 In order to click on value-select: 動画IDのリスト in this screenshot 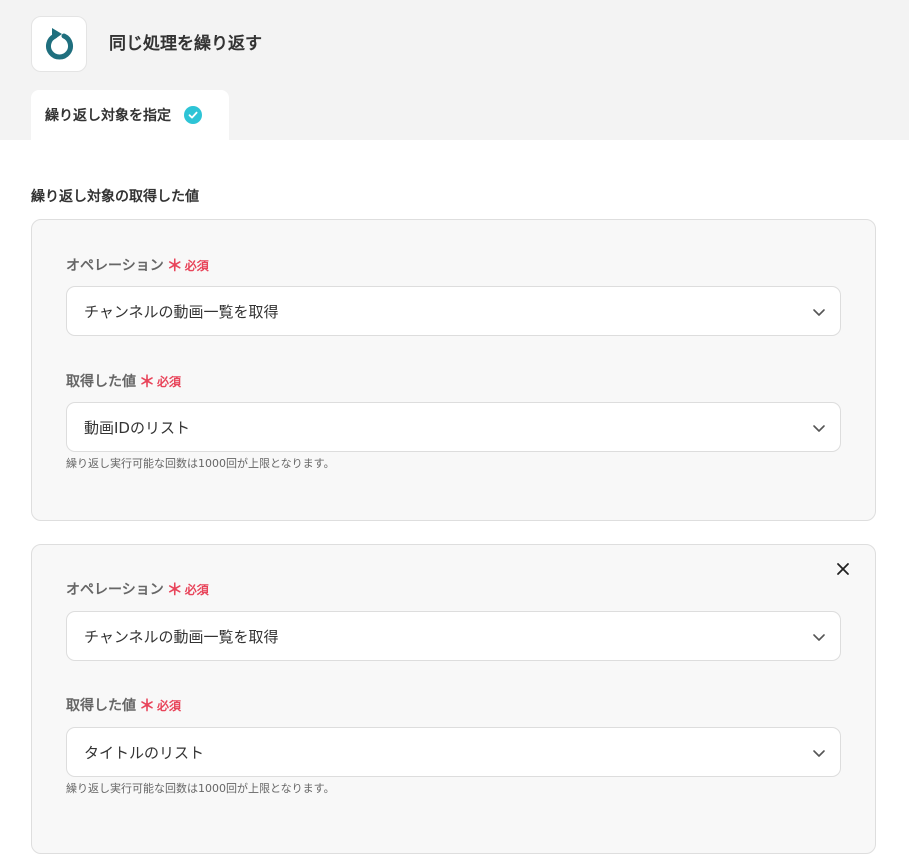, I will do `click(453, 427)`.